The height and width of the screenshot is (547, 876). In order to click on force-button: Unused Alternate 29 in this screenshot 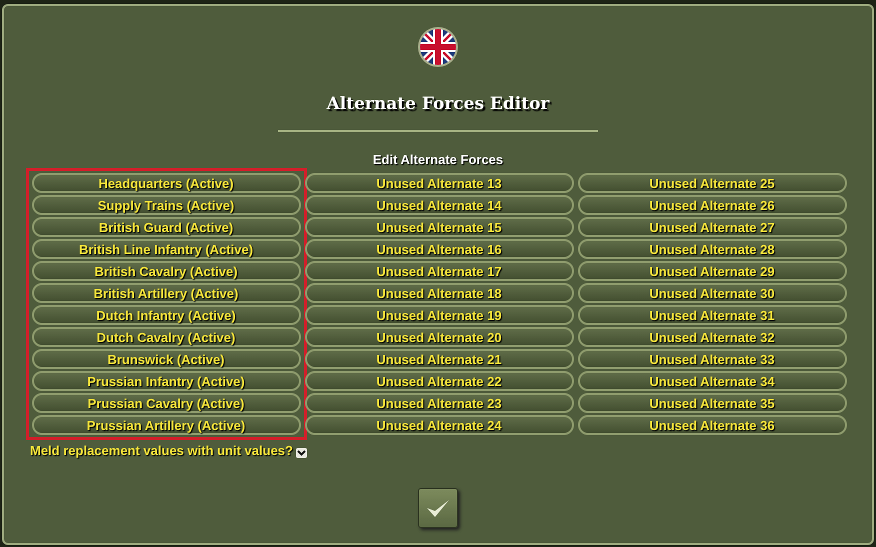, I will do `click(712, 271)`.